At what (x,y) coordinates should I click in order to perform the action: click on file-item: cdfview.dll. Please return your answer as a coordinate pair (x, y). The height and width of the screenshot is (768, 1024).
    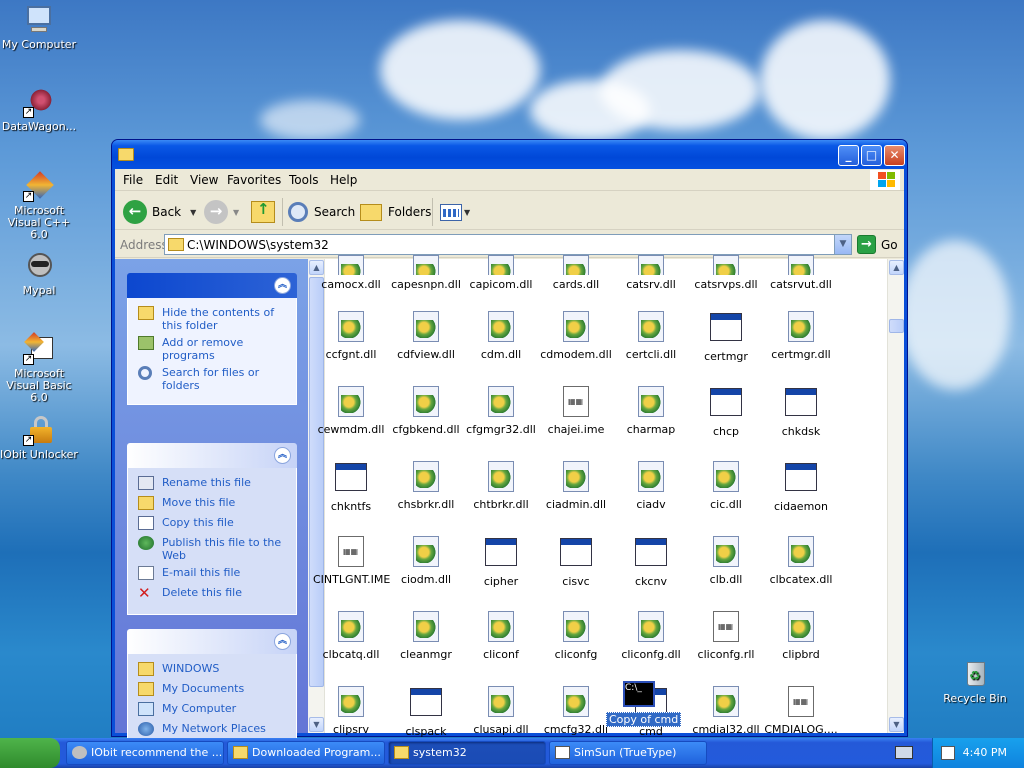
    Looking at the image, I should click on (426, 336).